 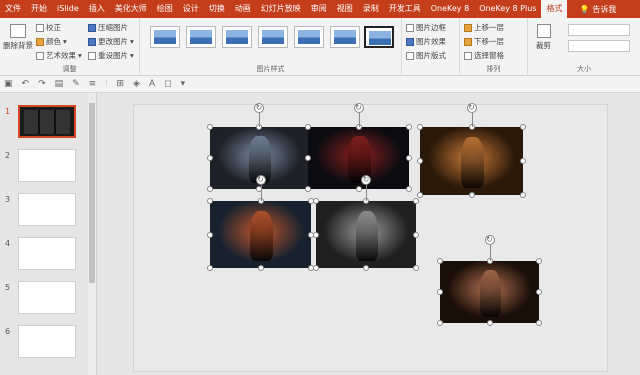 What do you see at coordinates (97, 9) in the screenshot?
I see `menu-tab-3: 插入` at bounding box center [97, 9].